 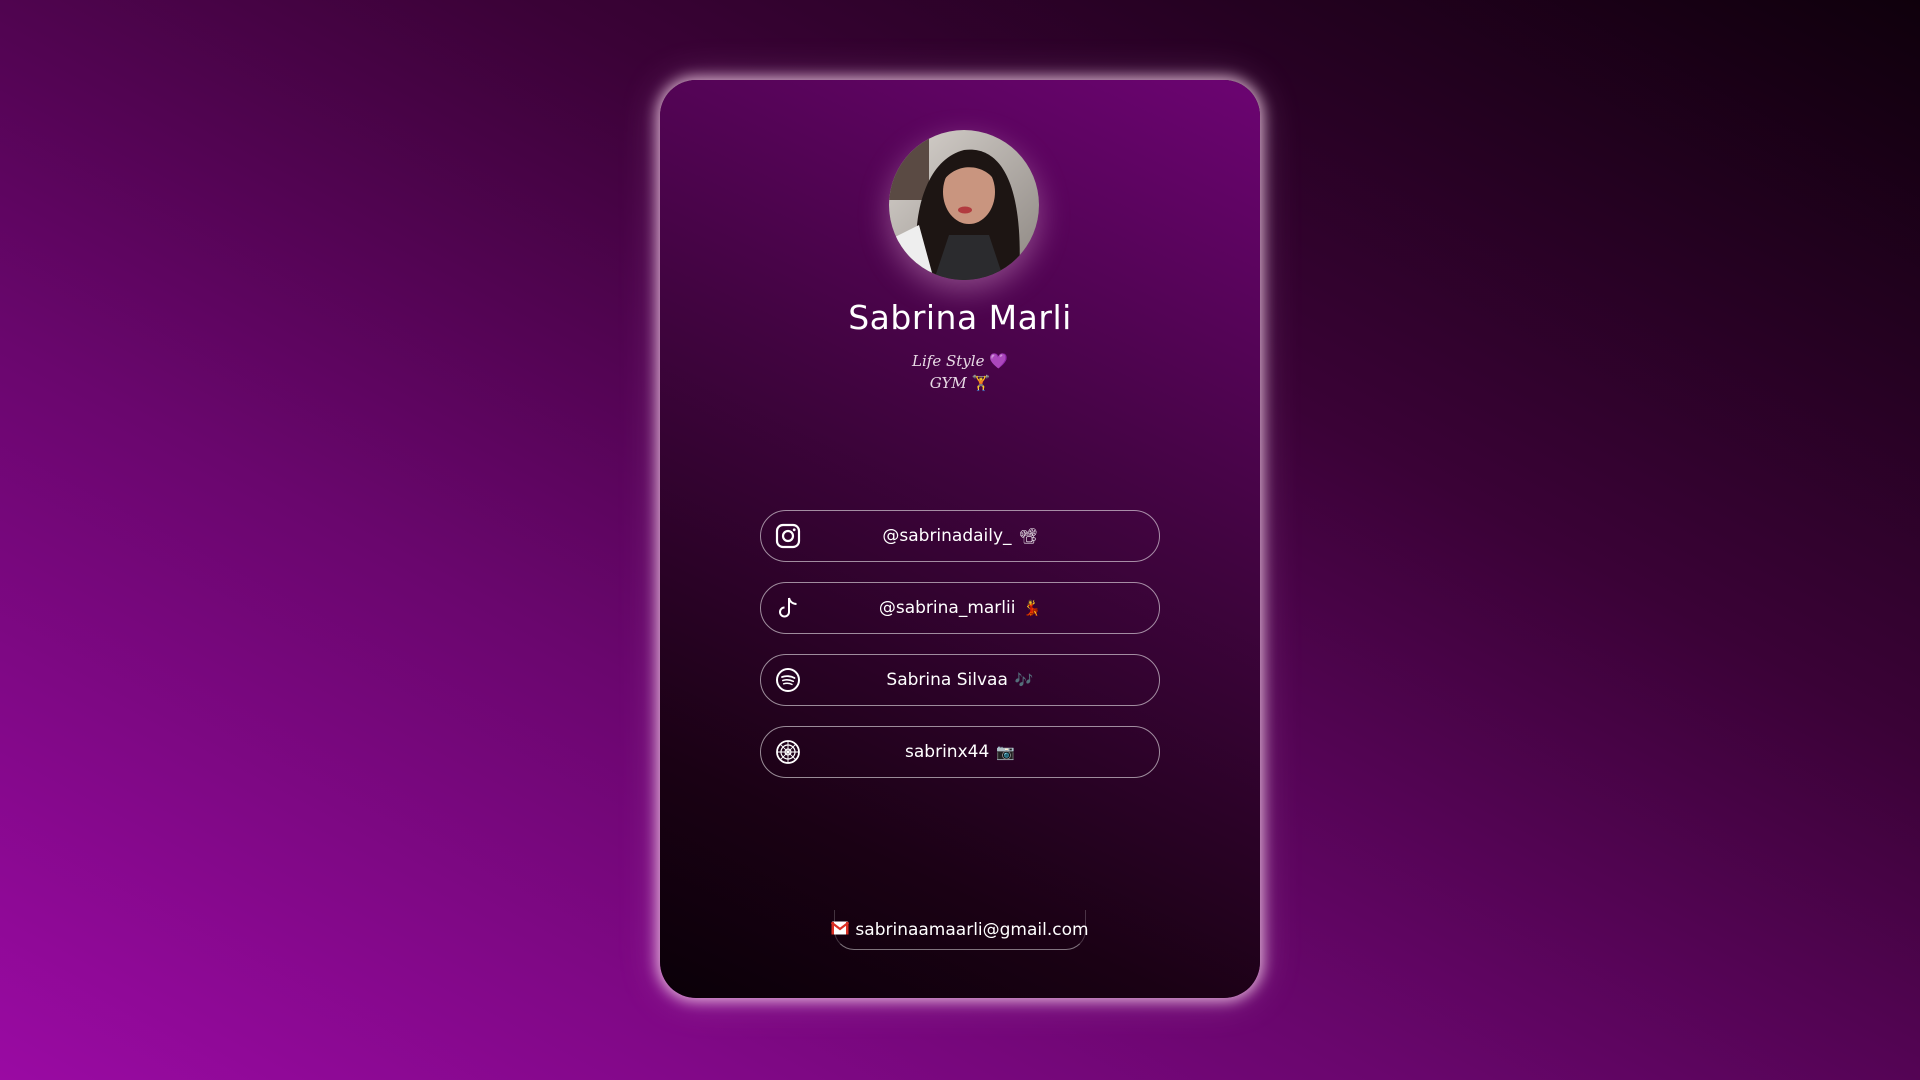 I want to click on weightlifter-icon: 🏋, so click(x=981, y=383).